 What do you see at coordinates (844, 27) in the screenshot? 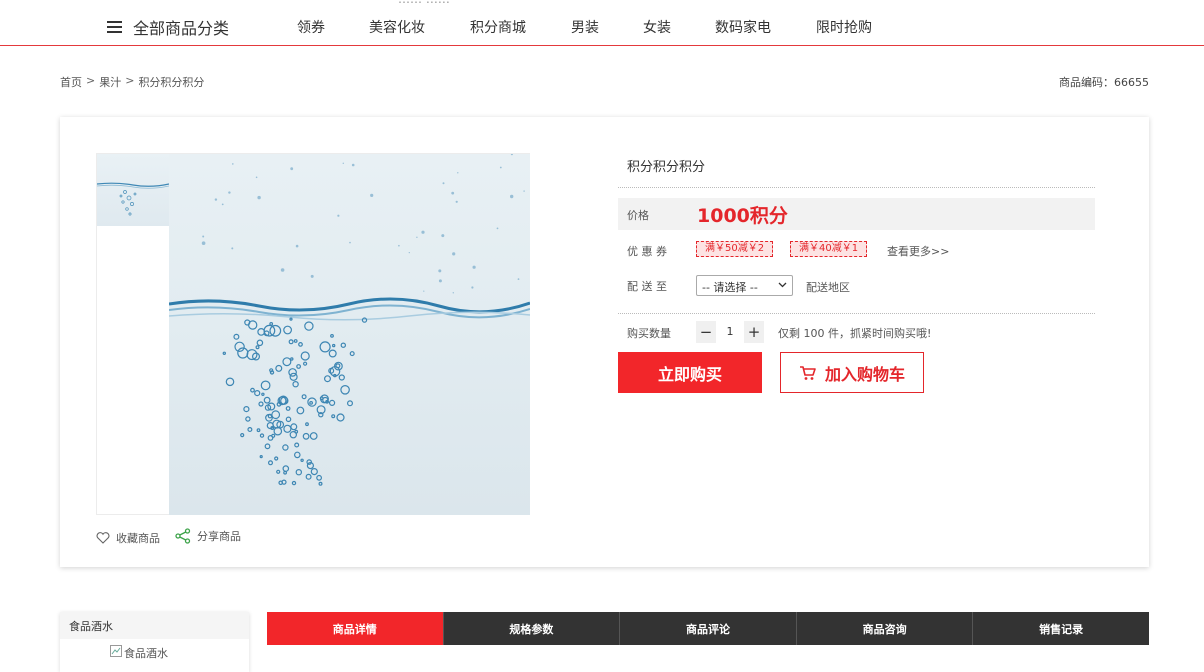
I see `nav-item-flash-sale: 限时抢购` at bounding box center [844, 27].